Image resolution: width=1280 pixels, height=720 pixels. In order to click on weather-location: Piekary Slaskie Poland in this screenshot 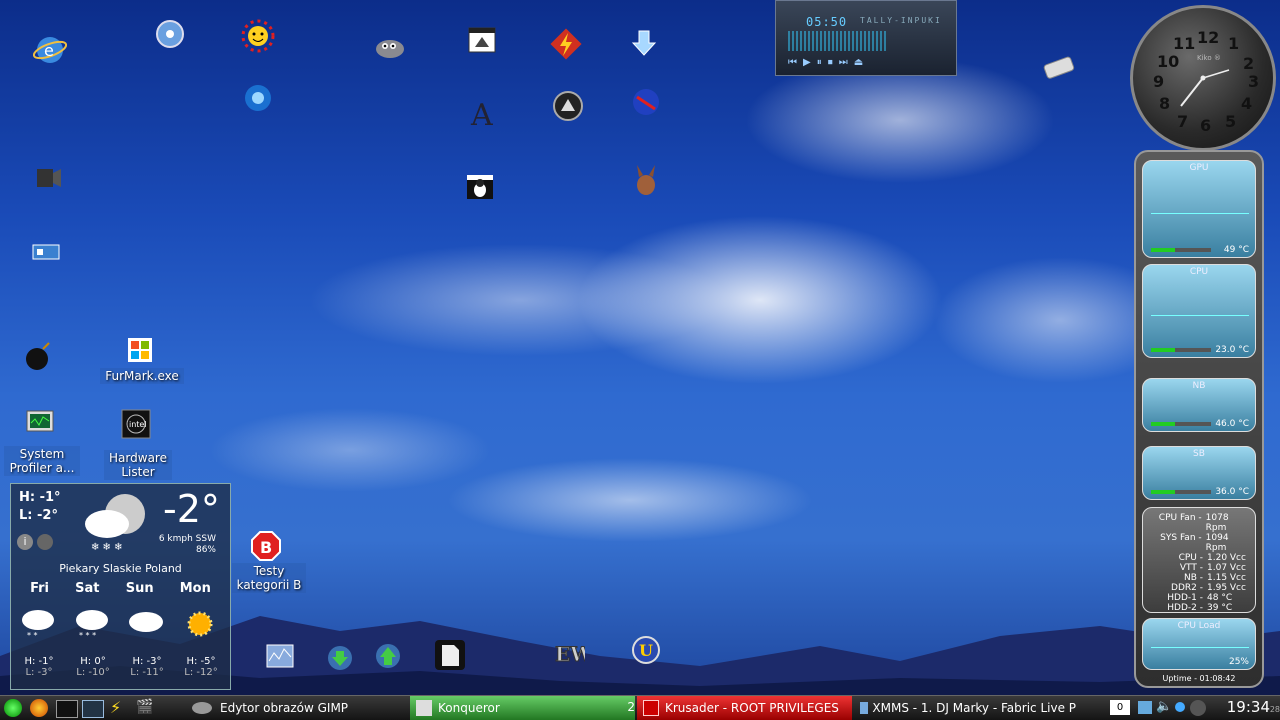, I will do `click(120, 568)`.